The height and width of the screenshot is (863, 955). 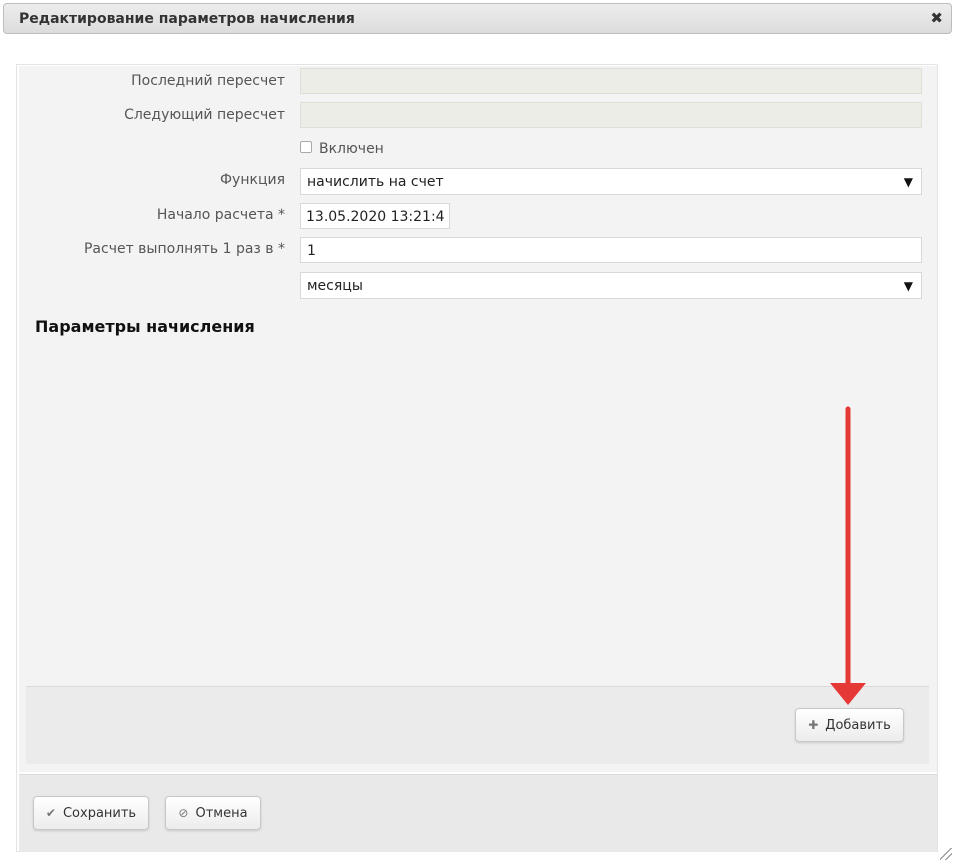 What do you see at coordinates (252, 180) in the screenshot?
I see `function-label: Функция` at bounding box center [252, 180].